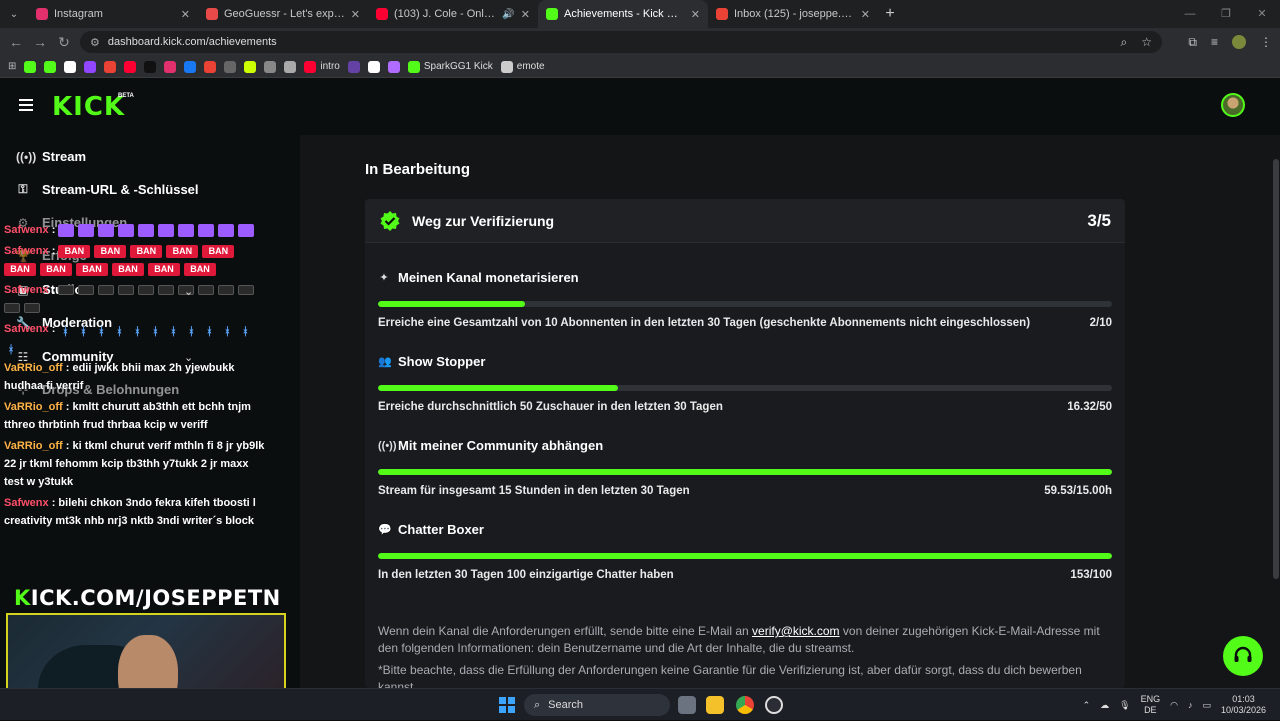 The image size is (1280, 721). Describe the element at coordinates (1206, 705) in the screenshot. I see `battery-icon: ▭` at that location.